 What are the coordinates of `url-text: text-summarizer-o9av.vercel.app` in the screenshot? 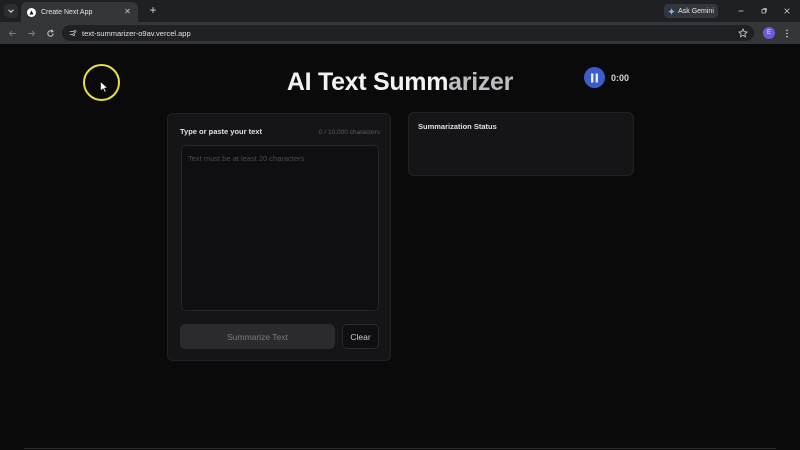 It's located at (136, 33).